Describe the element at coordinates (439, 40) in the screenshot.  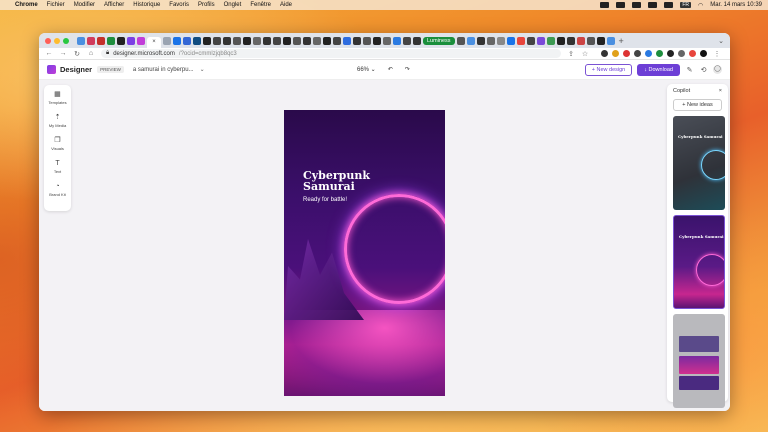
I see `tab-luminess: Luminess` at that location.